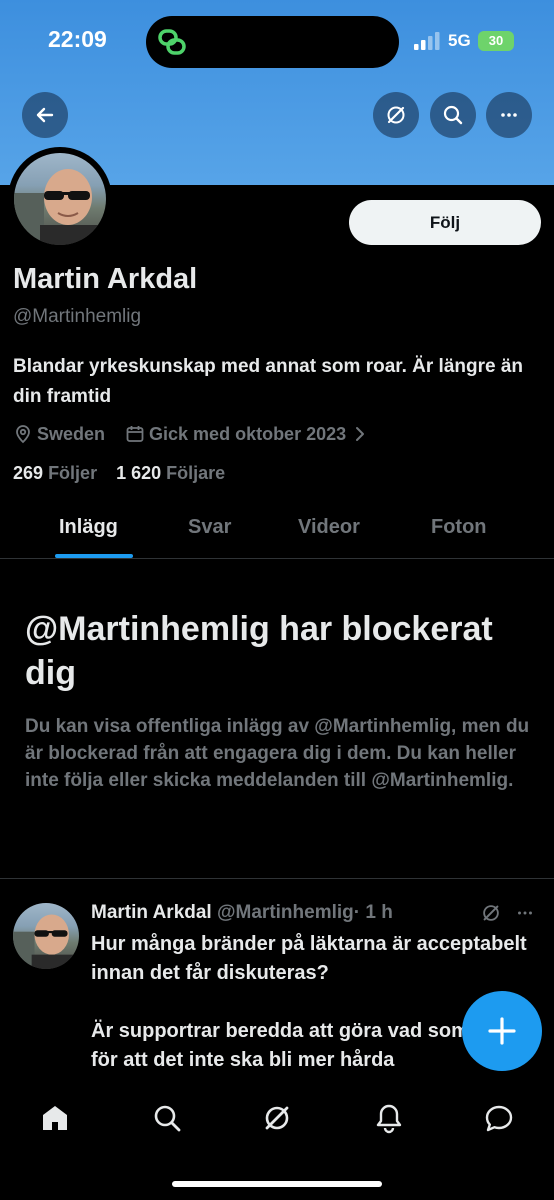 The width and height of the screenshot is (554, 1200). I want to click on following-link: 269 Följer, so click(55, 473).